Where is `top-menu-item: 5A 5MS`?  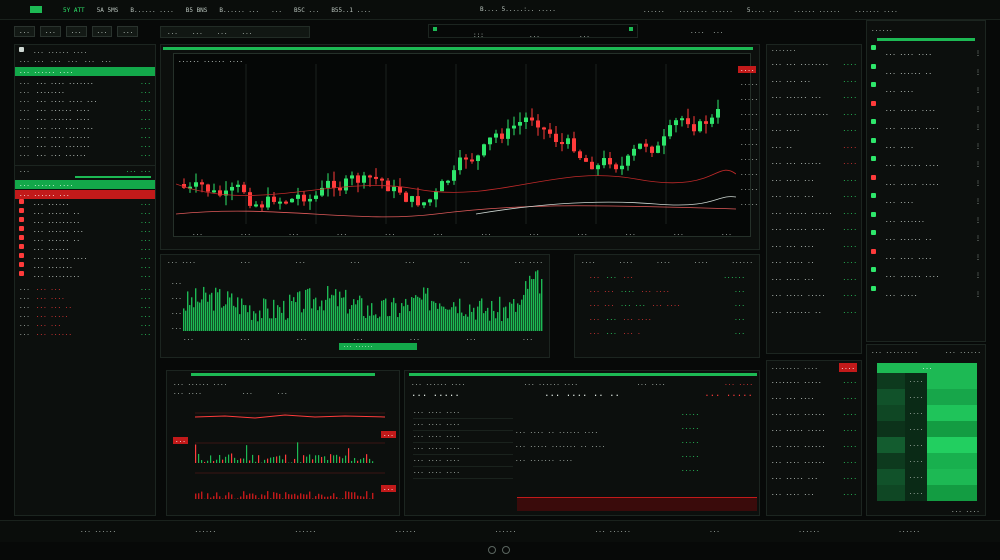
top-menu-item: 5A 5MS is located at coordinates (108, 10).